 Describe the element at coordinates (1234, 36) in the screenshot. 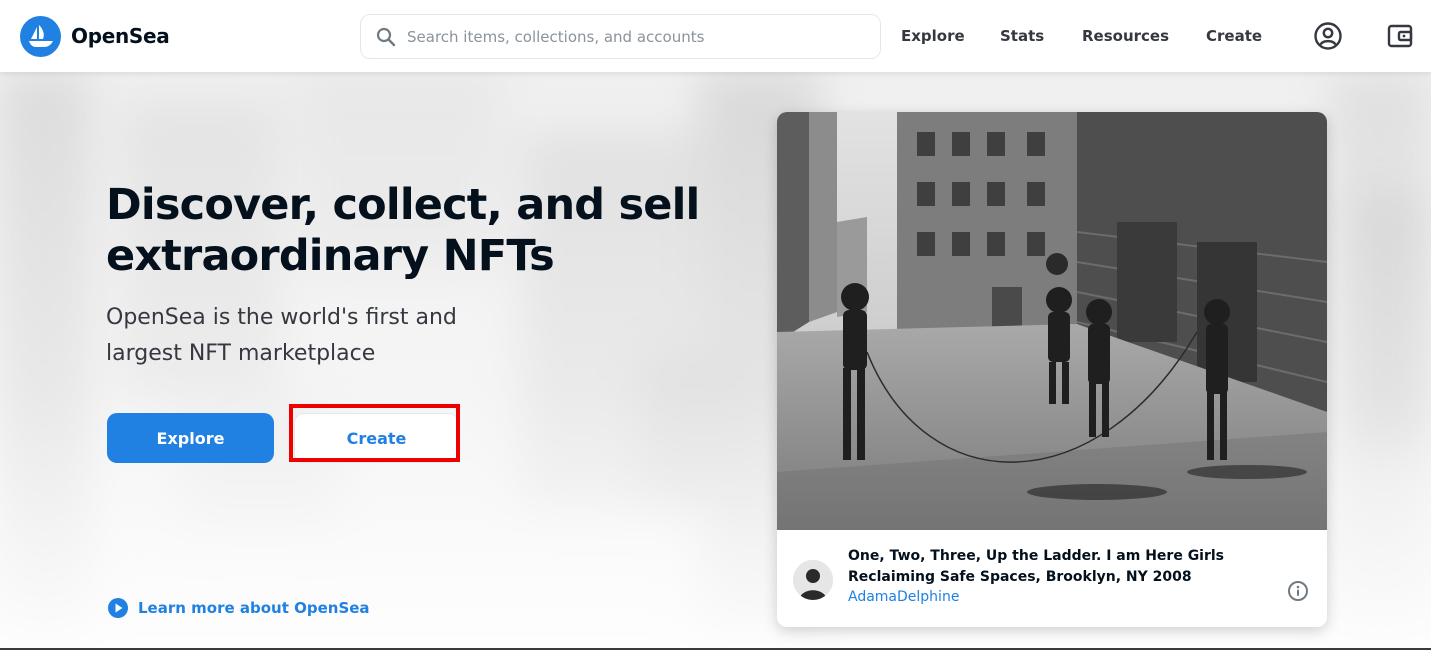

I see `nav-create-link: Create` at that location.